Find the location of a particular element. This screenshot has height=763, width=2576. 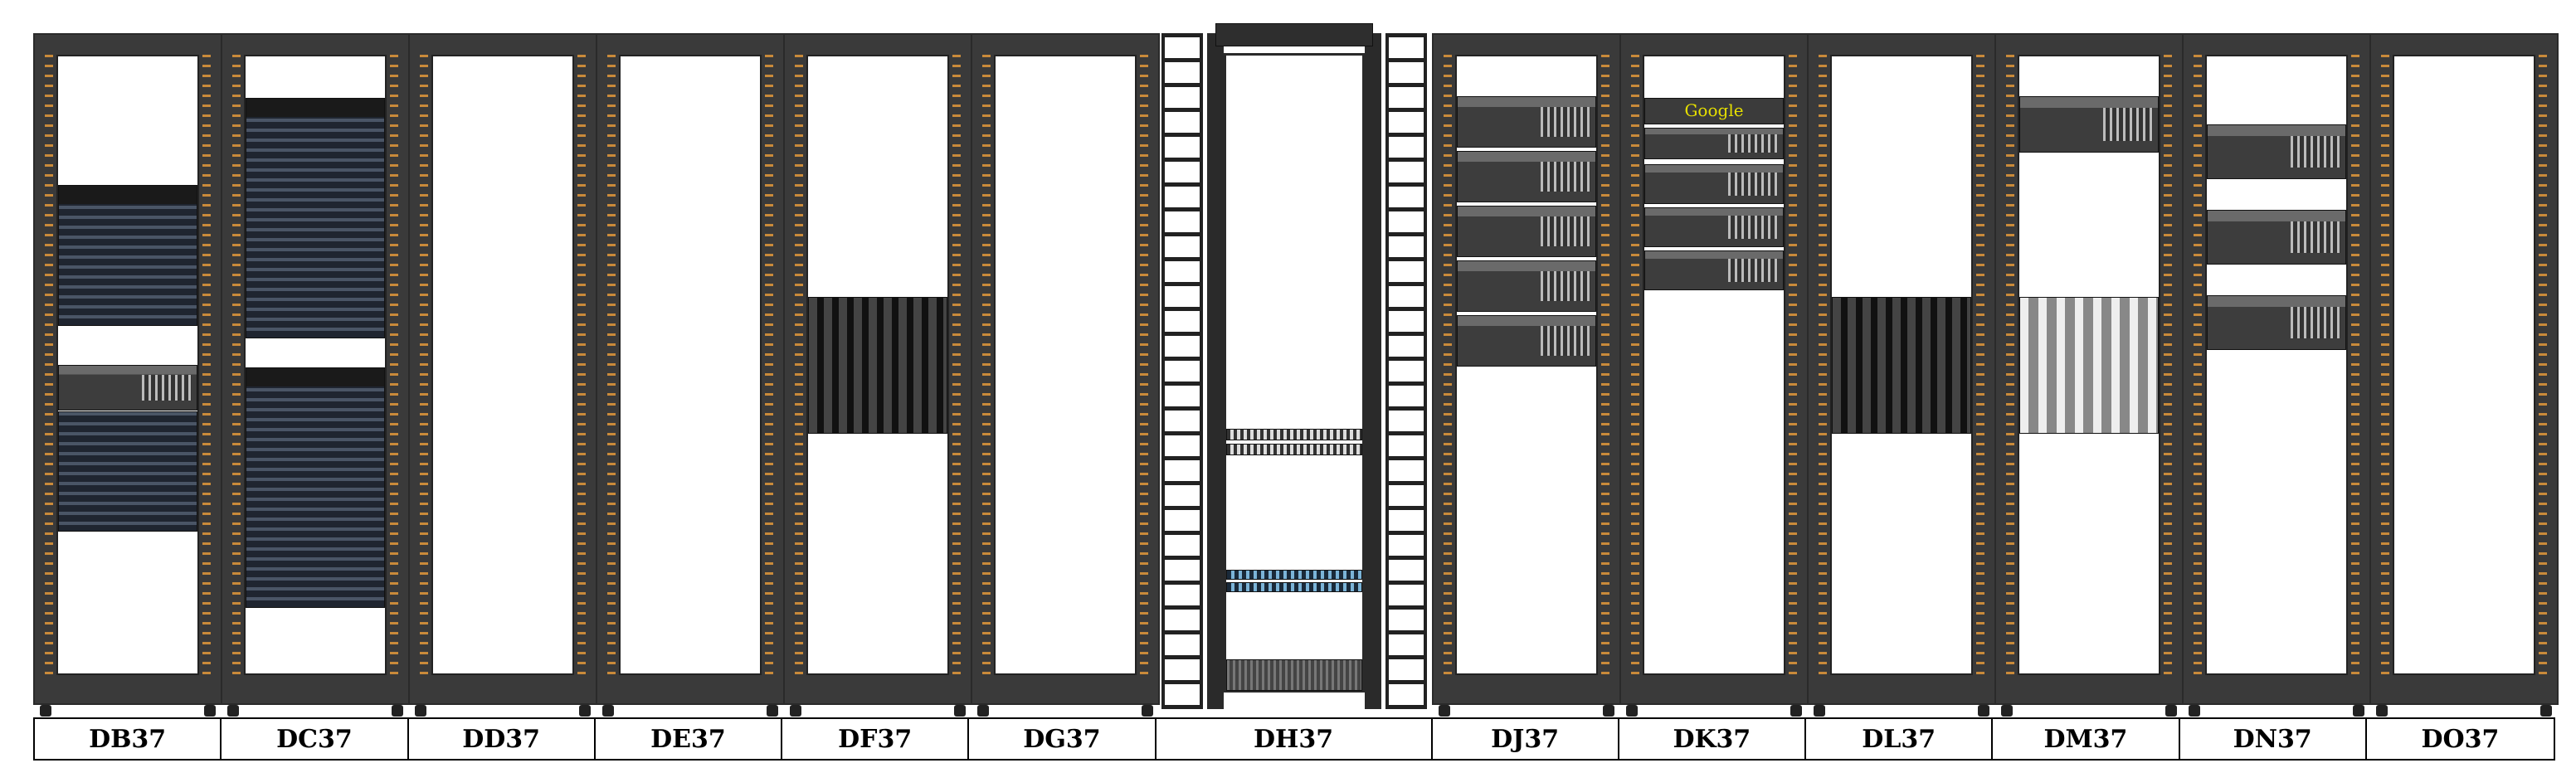

rack-dj37 is located at coordinates (1526, 375).